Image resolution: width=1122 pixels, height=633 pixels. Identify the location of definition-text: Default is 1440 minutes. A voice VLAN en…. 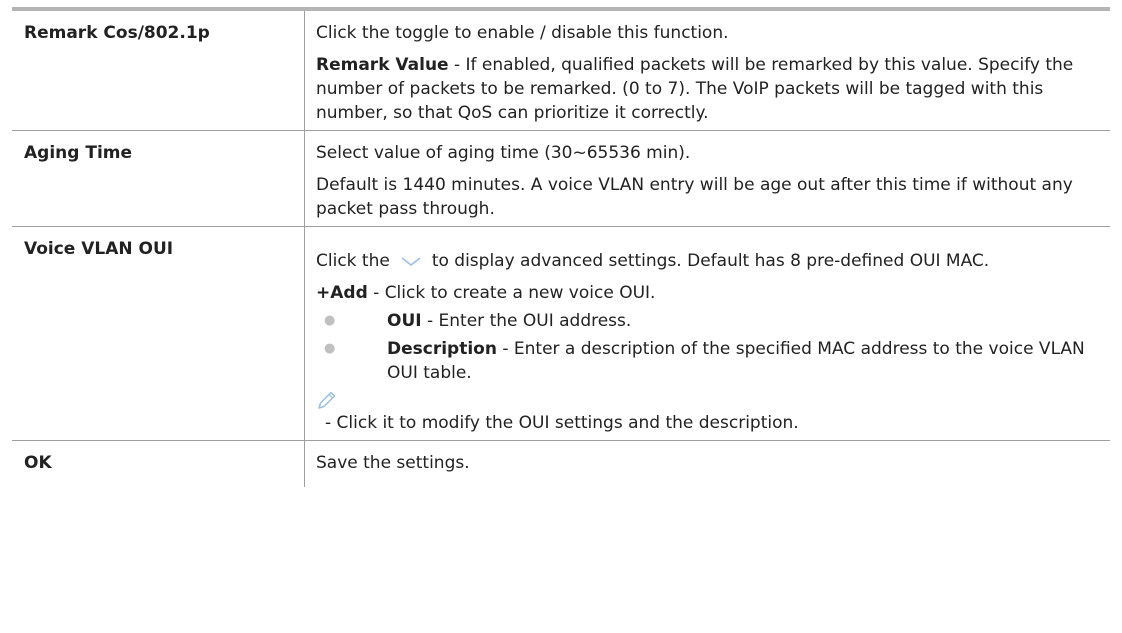
(694, 197).